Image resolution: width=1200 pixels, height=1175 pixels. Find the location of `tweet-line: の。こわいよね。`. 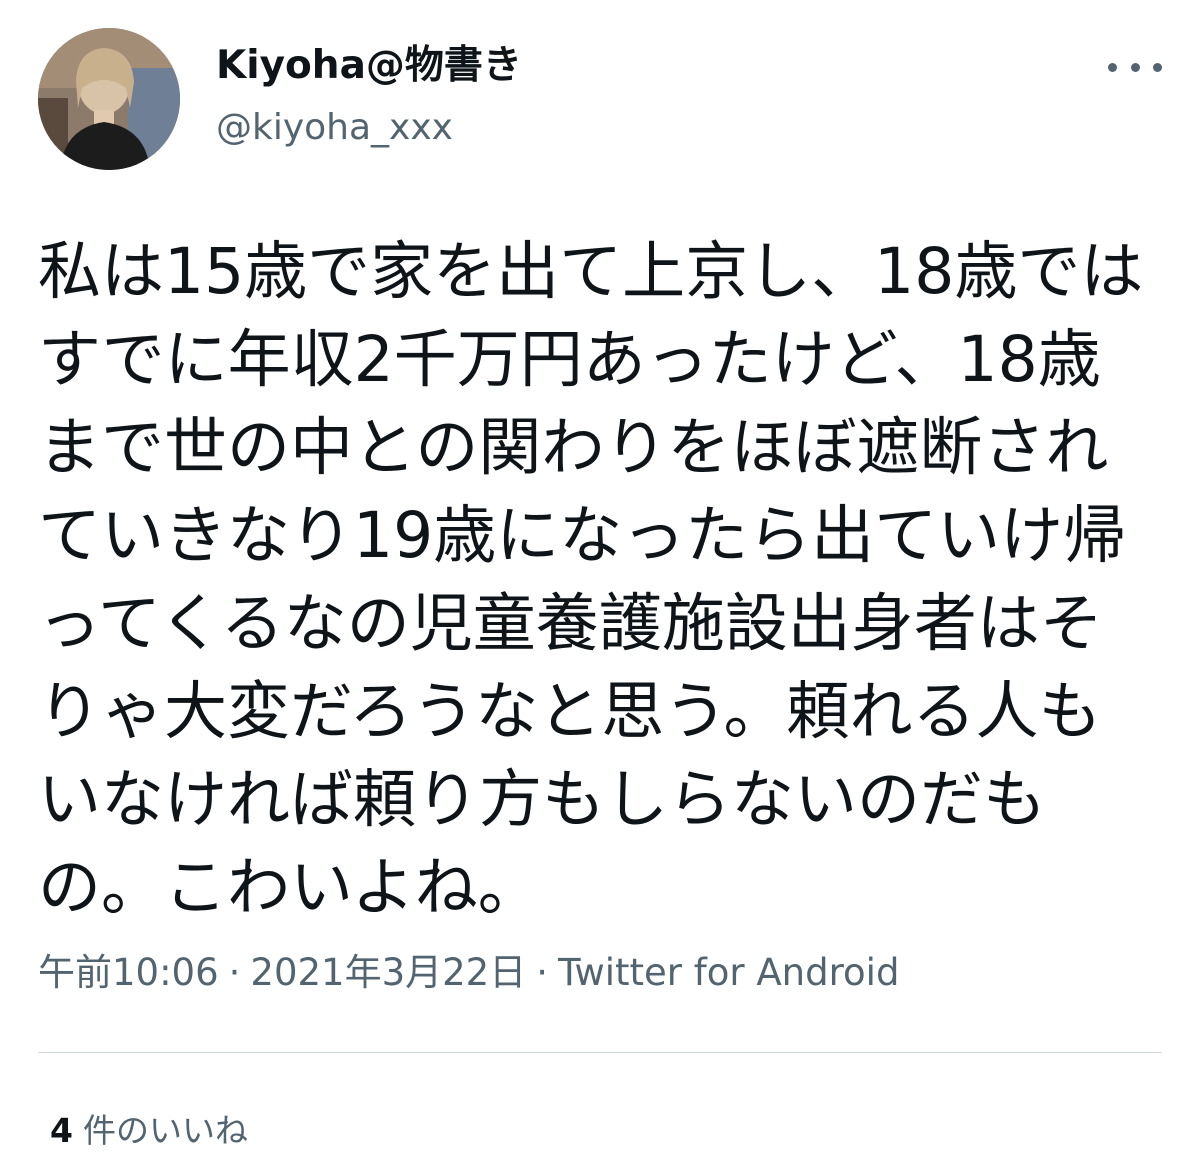

tweet-line: の。こわいよね。 is located at coordinates (289, 887).